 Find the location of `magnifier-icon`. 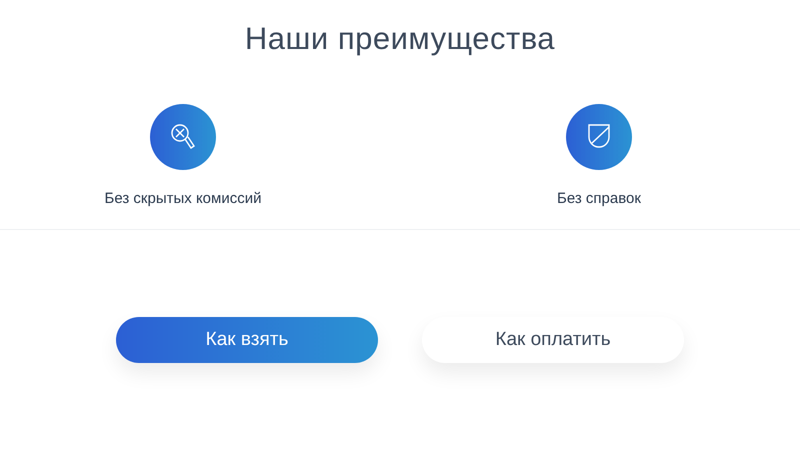

magnifier-icon is located at coordinates (183, 137).